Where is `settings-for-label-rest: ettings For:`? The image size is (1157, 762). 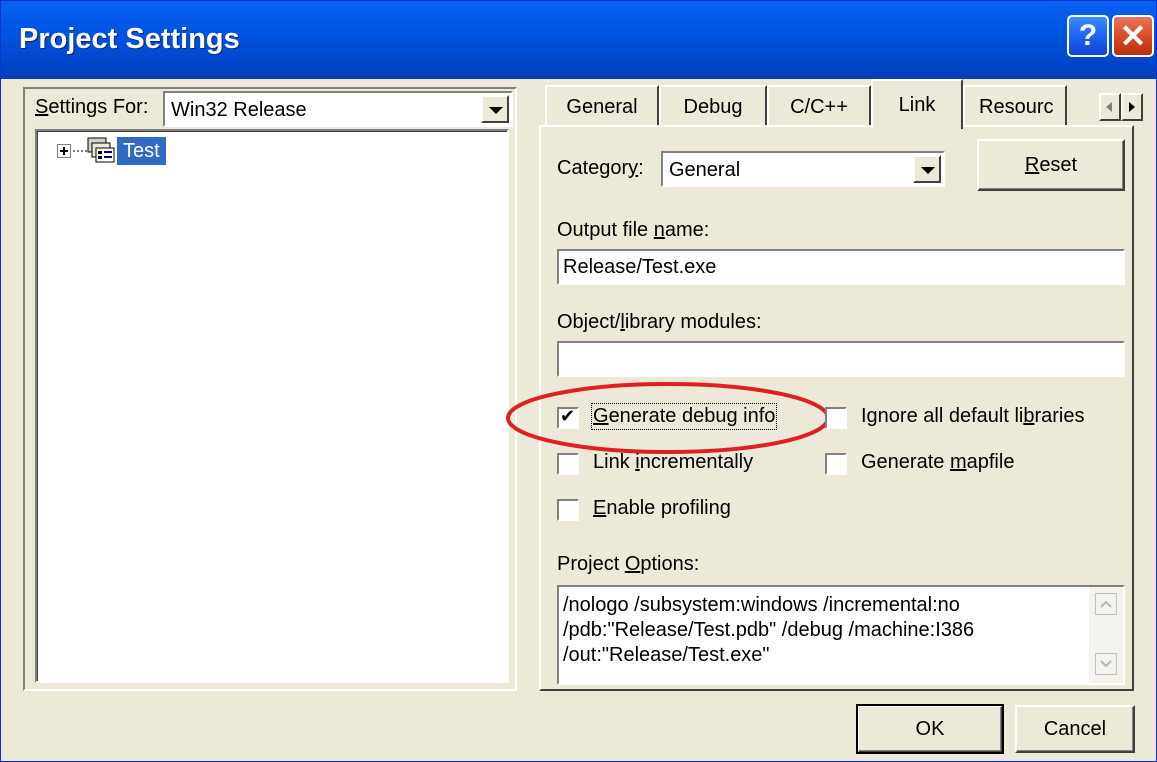 settings-for-label-rest: ettings For: is located at coordinates (98, 107).